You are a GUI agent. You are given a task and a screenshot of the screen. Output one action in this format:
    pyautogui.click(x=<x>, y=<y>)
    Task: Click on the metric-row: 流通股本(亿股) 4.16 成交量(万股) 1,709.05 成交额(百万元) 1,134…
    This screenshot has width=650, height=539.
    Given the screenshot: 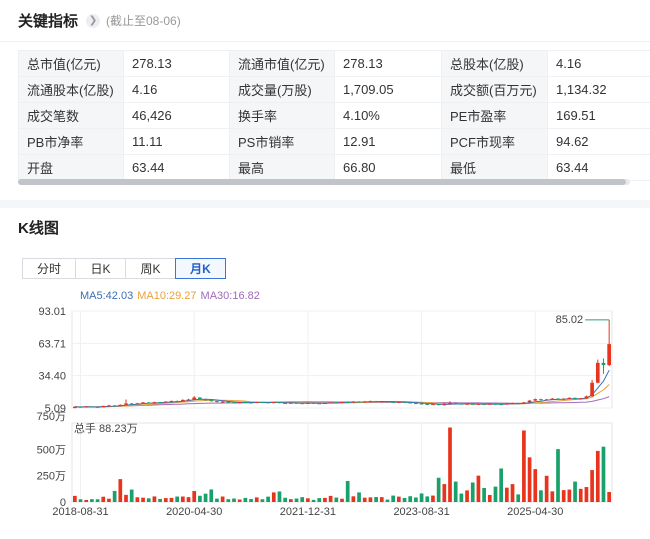 What is the action you would take?
    pyautogui.click(x=334, y=89)
    